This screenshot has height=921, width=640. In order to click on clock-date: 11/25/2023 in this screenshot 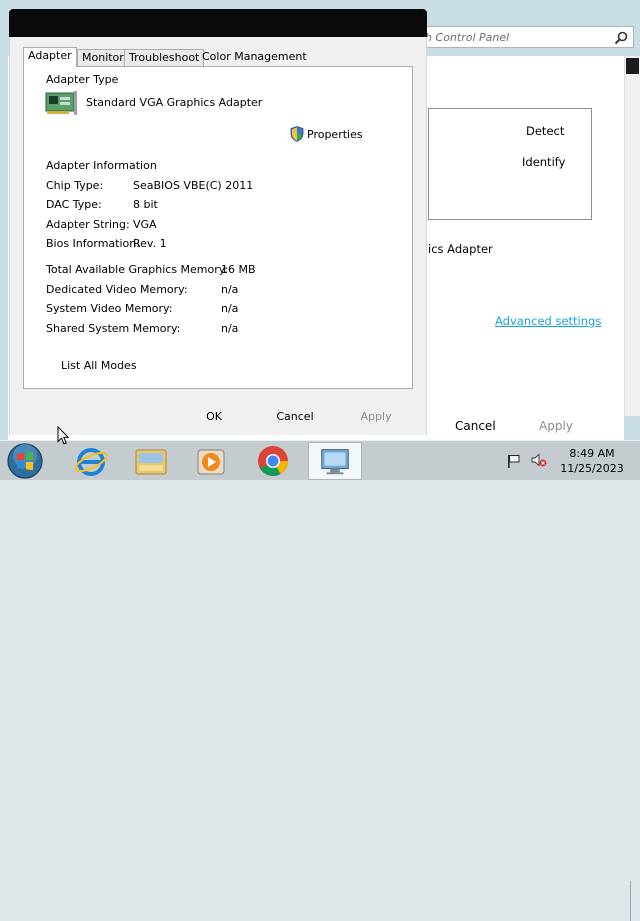, I will do `click(592, 468)`.